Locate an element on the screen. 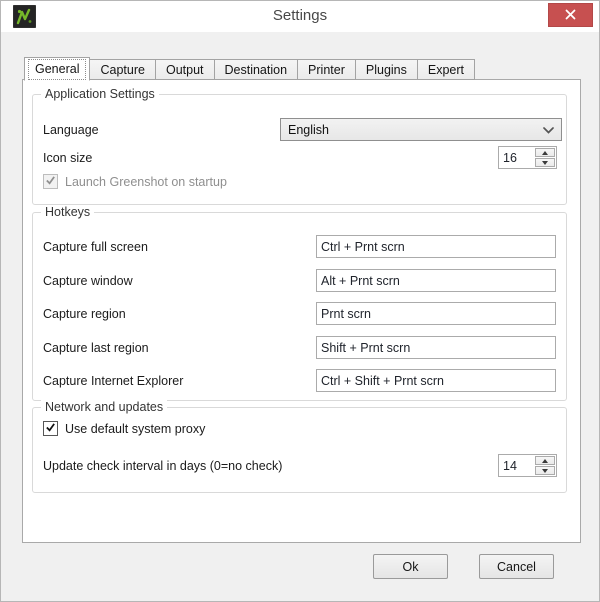 This screenshot has width=600, height=602. proxy-checkbox-row: Use default system proxy is located at coordinates (124, 428).